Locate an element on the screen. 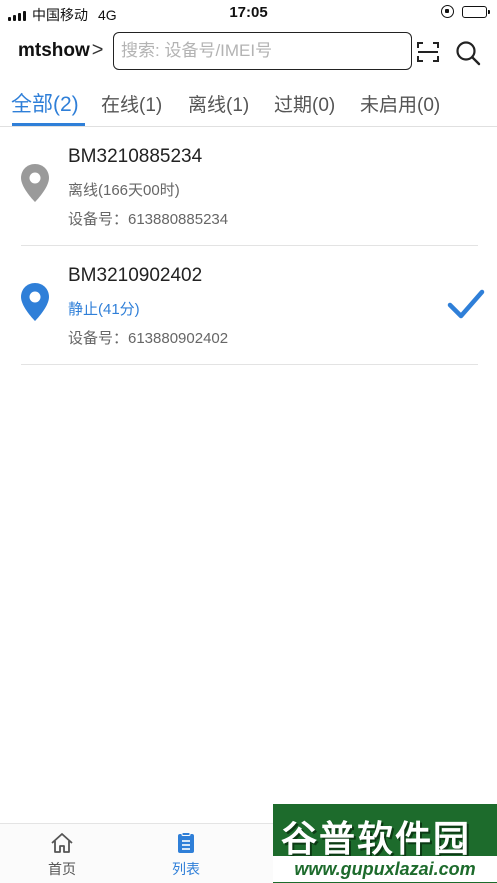  device-row: BM3210902402 静止(41分) 设备号：613880902402 is located at coordinates (248, 305).